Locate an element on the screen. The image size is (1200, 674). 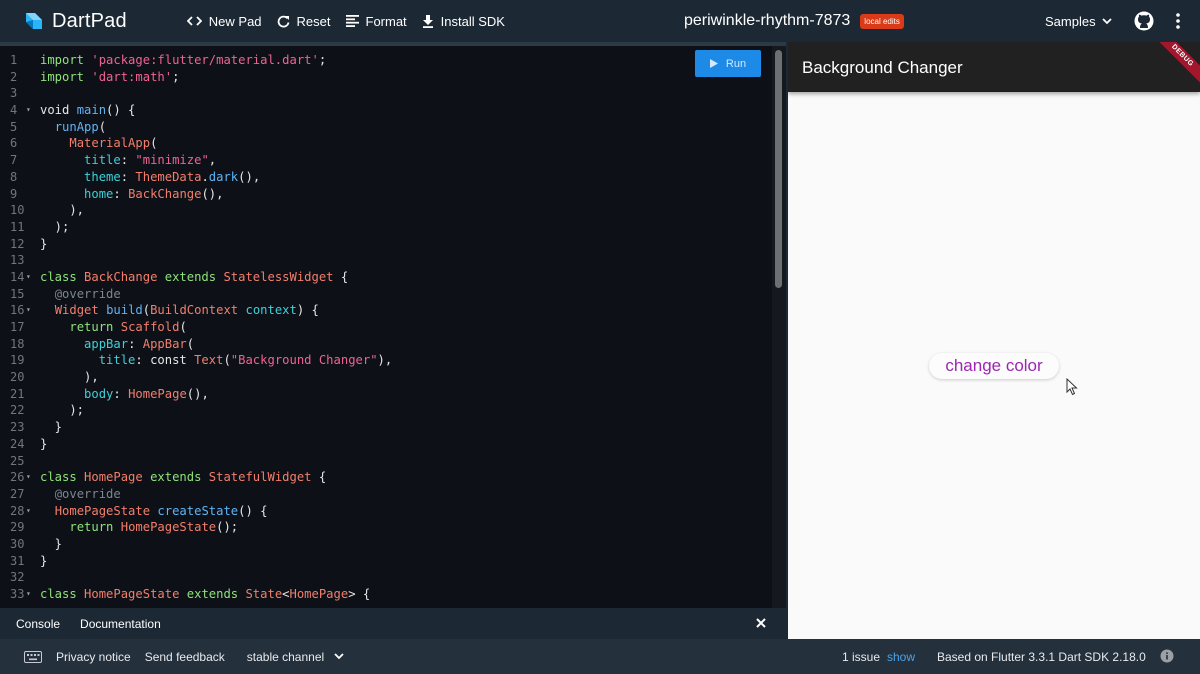
code-token: ), is located at coordinates (385, 360).